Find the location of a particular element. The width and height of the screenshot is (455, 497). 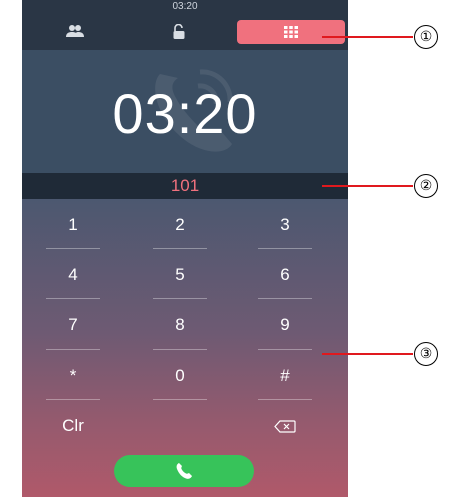

callout-label-2: ② is located at coordinates (426, 186).